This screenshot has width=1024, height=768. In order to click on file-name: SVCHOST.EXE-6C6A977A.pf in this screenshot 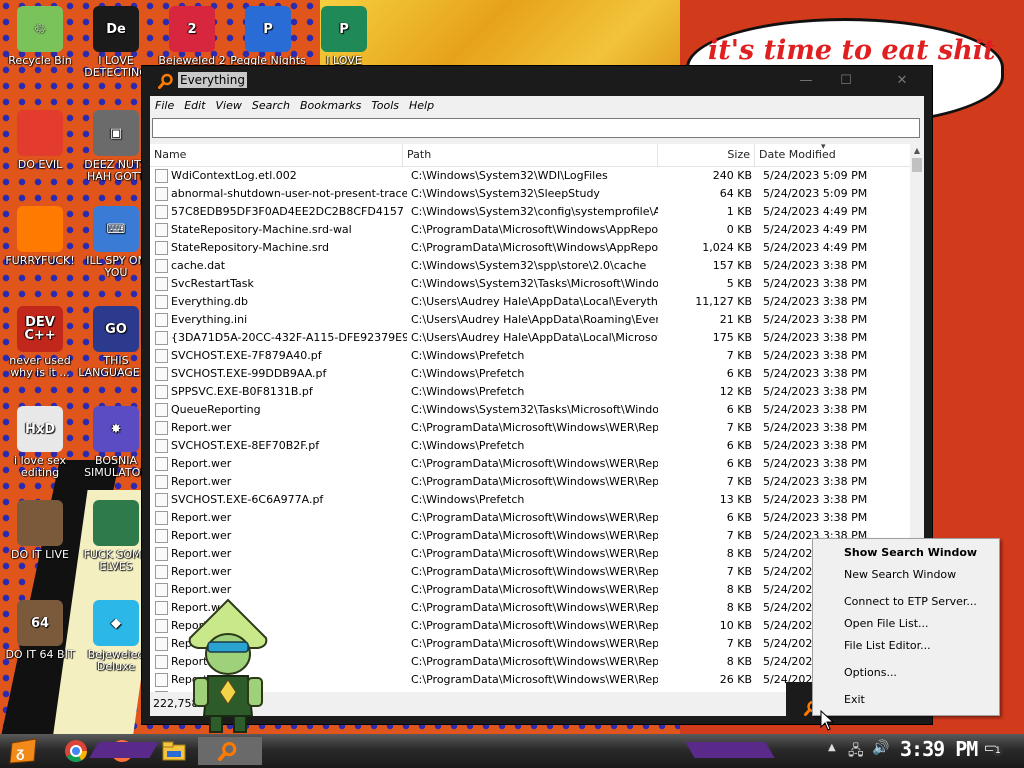, I will do `click(247, 499)`.